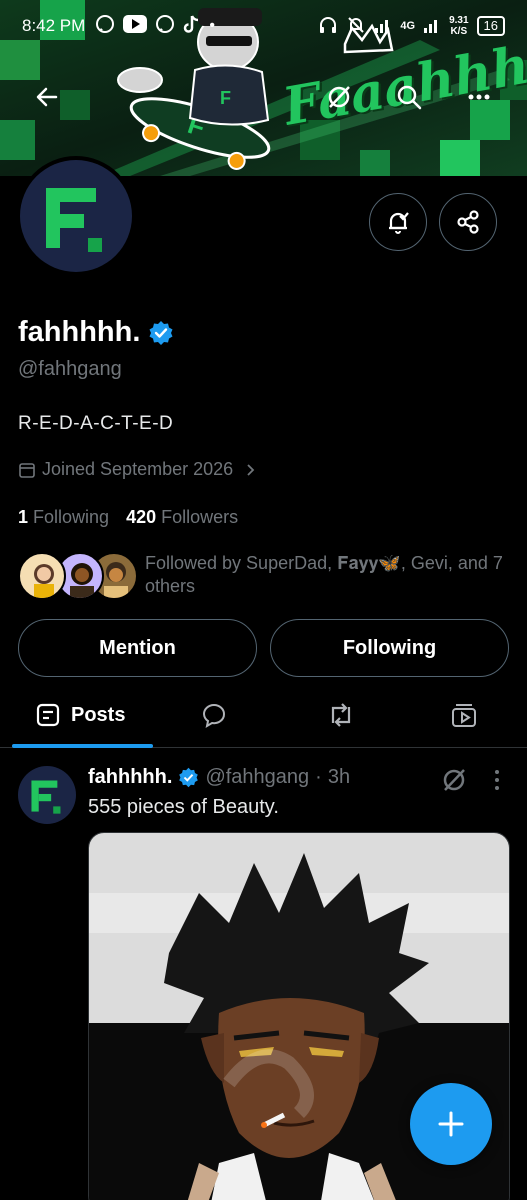  I want to click on mention-button: Mention, so click(137, 648).